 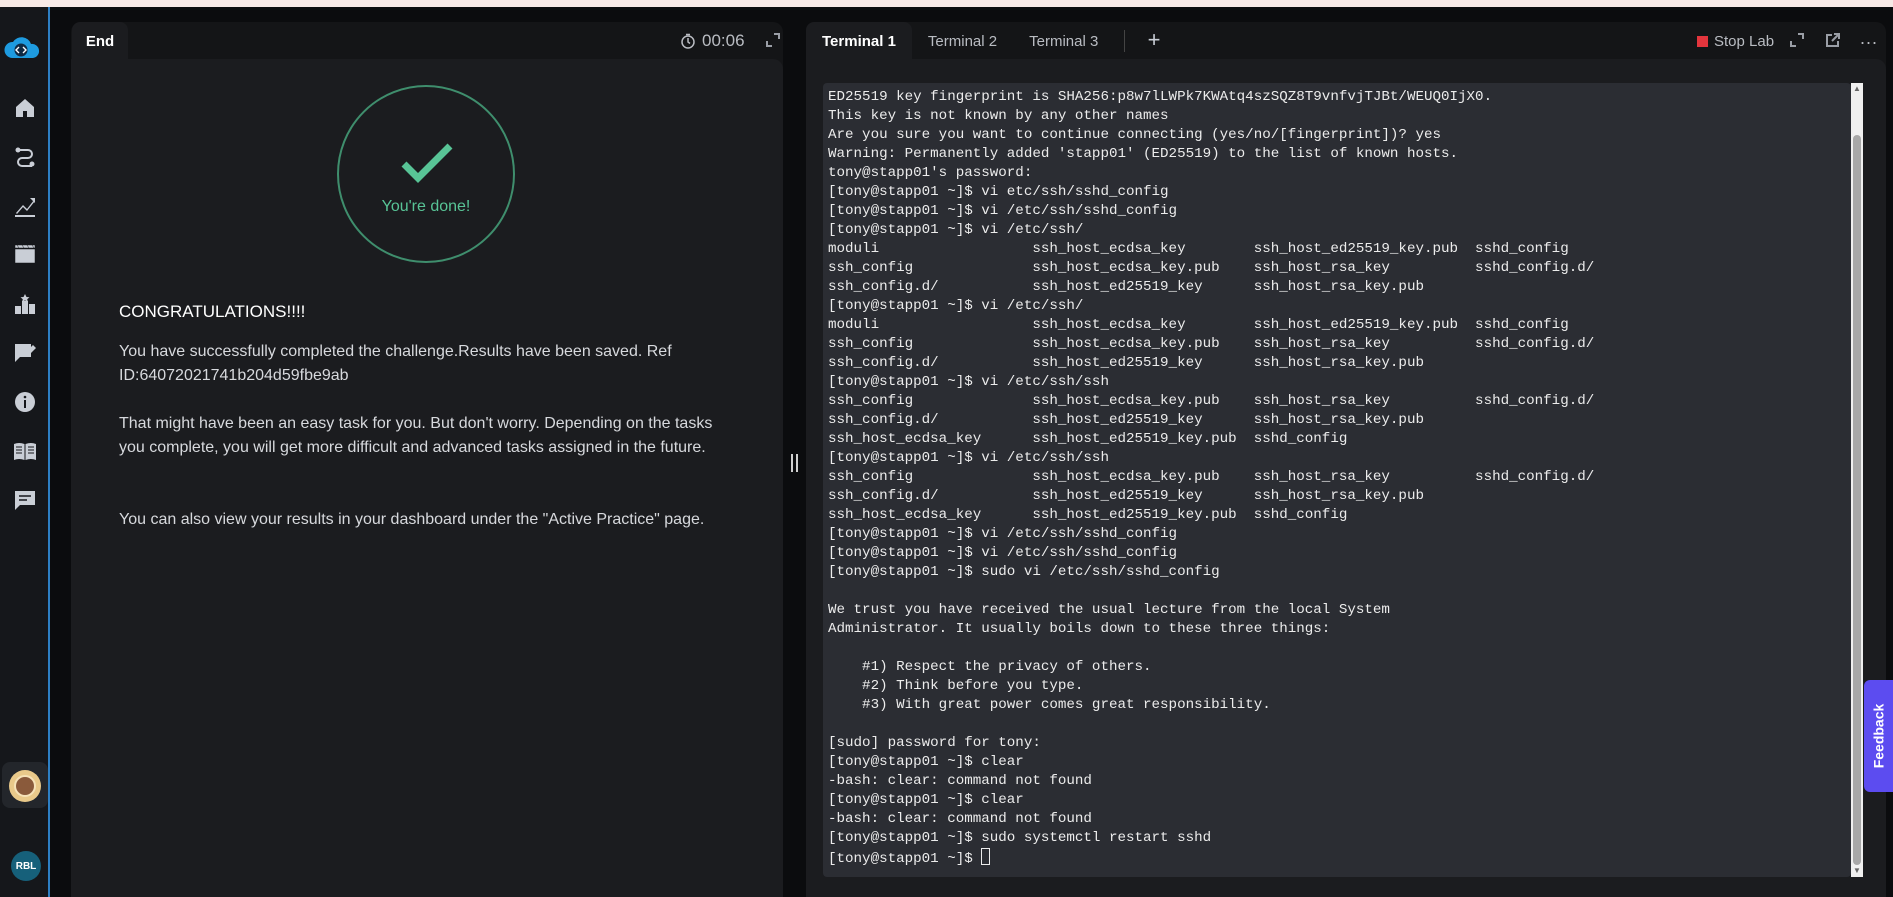 What do you see at coordinates (1154, 39) in the screenshot?
I see `add-terminal-button: +` at bounding box center [1154, 39].